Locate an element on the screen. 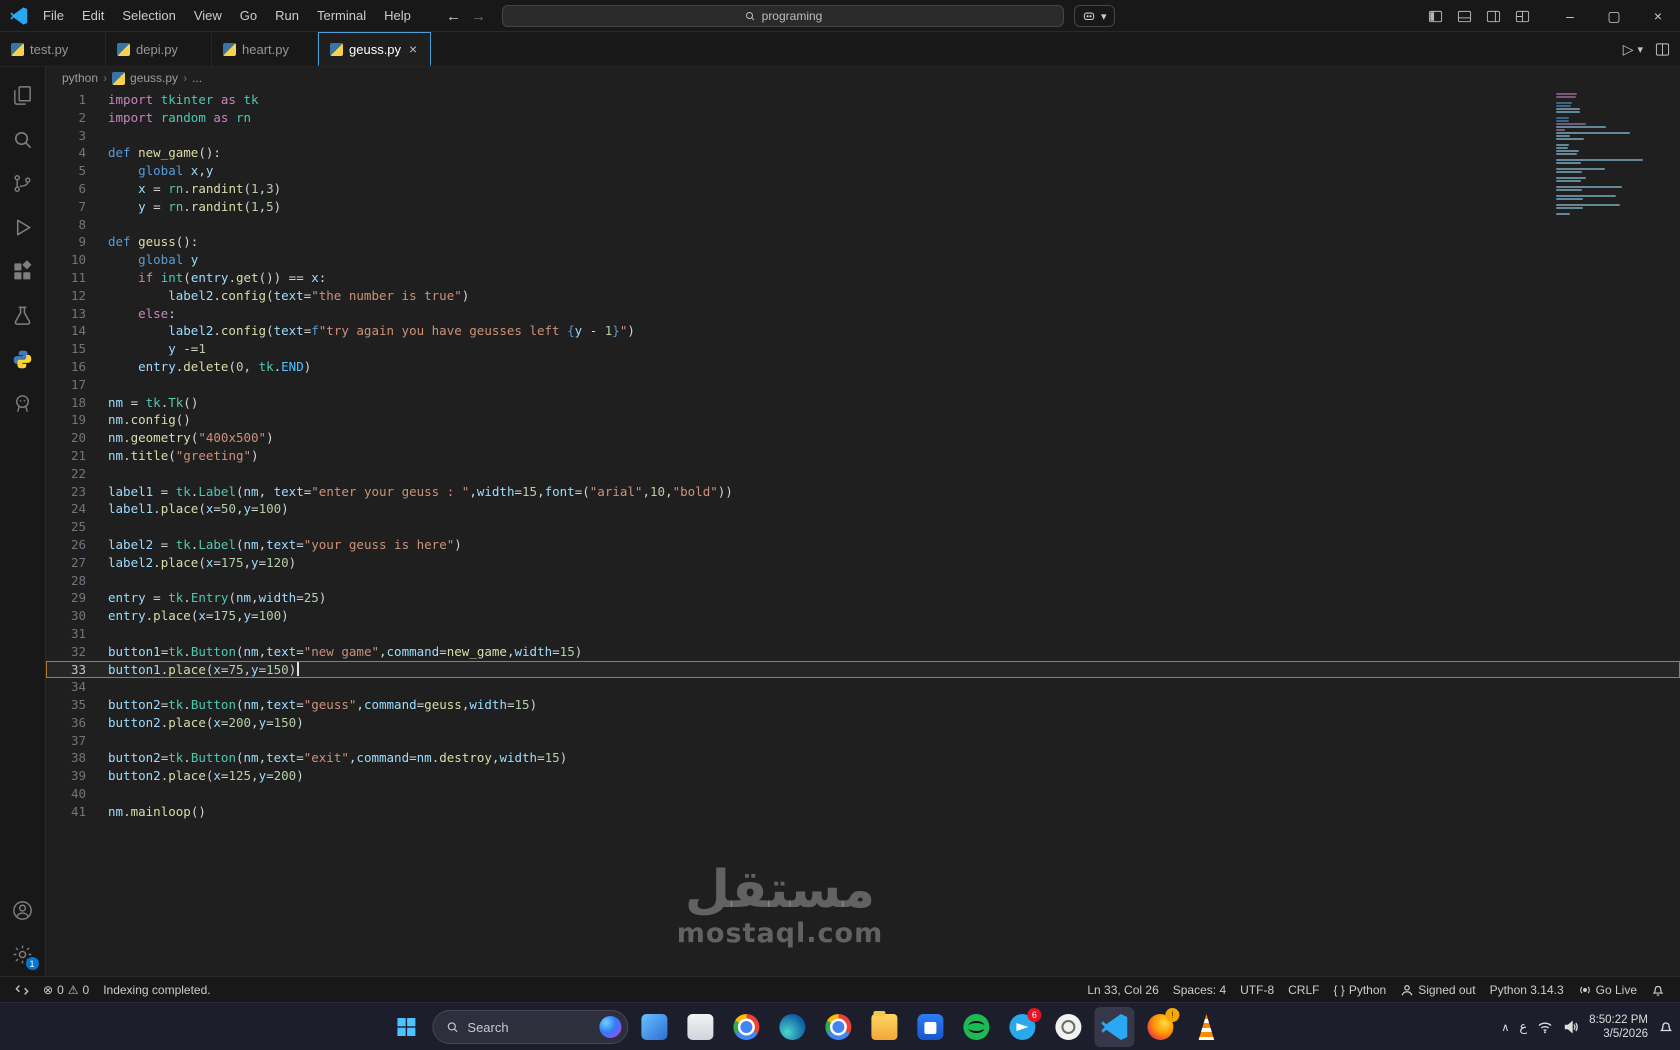  run-python-file-button: ▷ is located at coordinates (1628, 49).